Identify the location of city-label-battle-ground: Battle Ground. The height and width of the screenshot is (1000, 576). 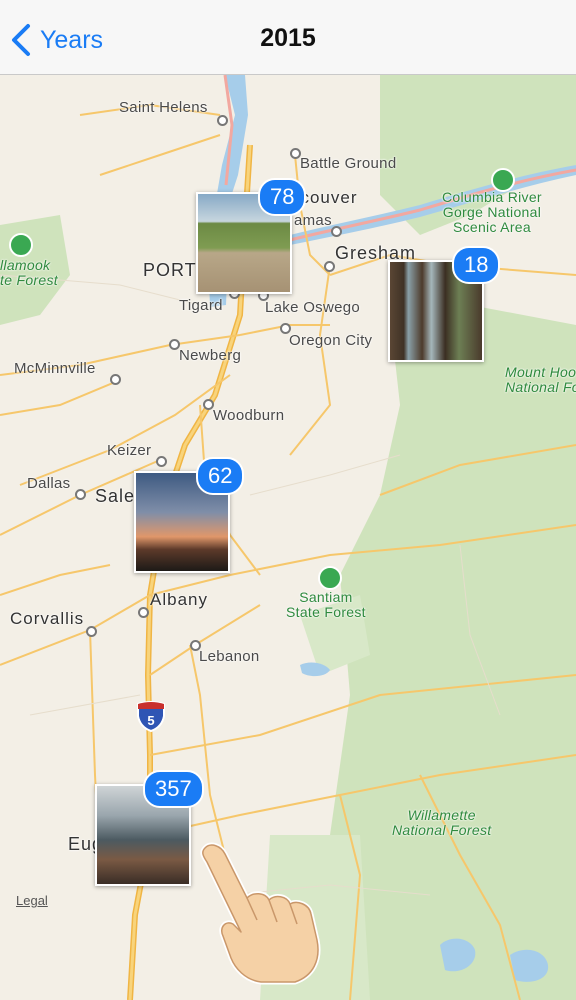
(348, 163).